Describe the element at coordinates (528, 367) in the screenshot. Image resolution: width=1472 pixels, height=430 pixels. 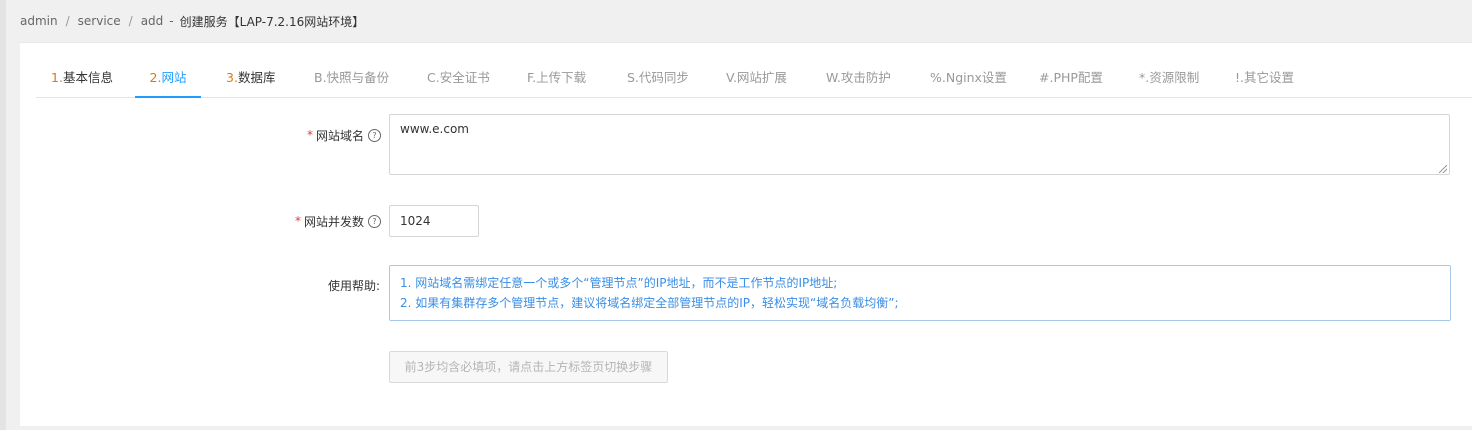
I see `submit-button-disabled: 前3步均含必填项，请点击上方标签页切换步骤` at that location.